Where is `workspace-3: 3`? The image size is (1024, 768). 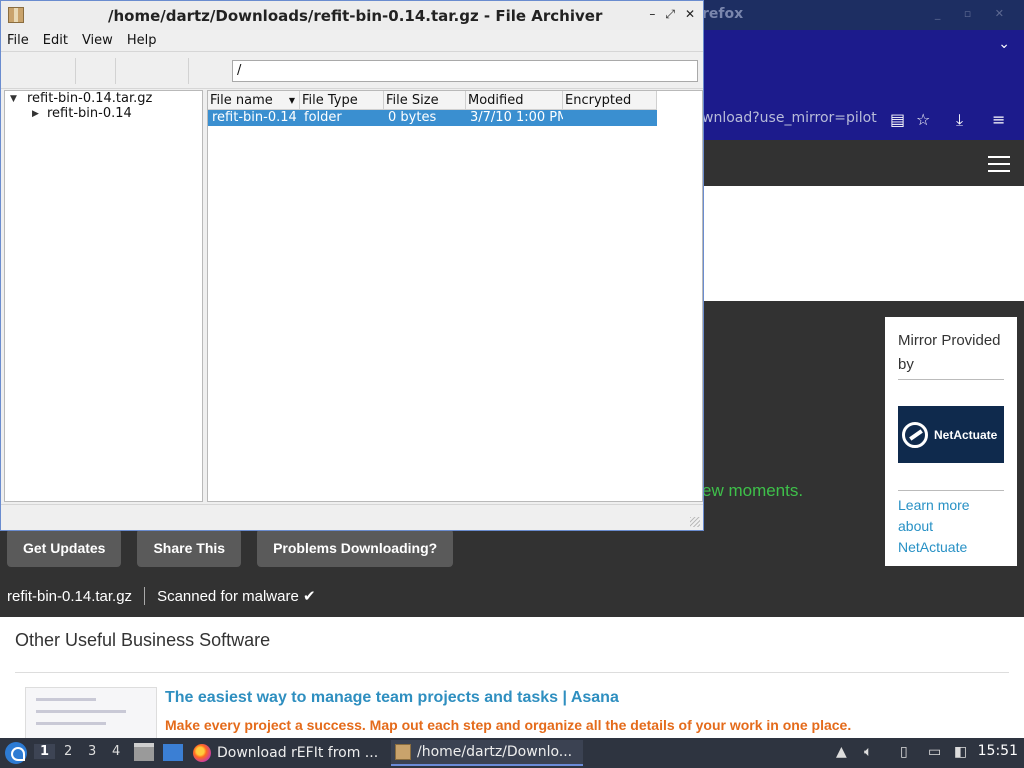
workspace-3: 3 is located at coordinates (92, 751).